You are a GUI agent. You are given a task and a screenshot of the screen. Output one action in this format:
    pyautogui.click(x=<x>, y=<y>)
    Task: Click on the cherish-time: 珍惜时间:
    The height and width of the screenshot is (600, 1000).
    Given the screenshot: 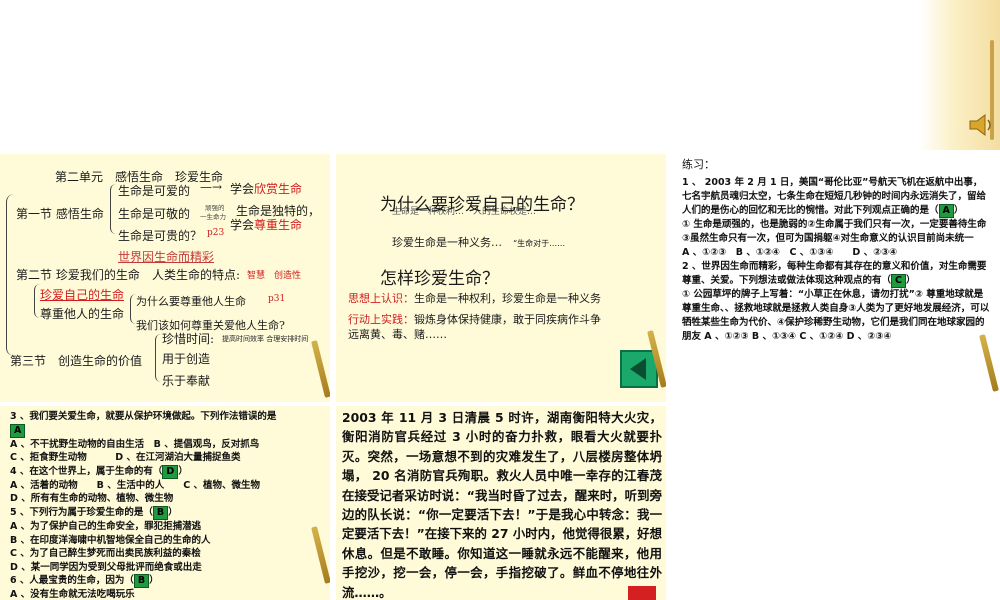 What is the action you would take?
    pyautogui.click(x=188, y=339)
    